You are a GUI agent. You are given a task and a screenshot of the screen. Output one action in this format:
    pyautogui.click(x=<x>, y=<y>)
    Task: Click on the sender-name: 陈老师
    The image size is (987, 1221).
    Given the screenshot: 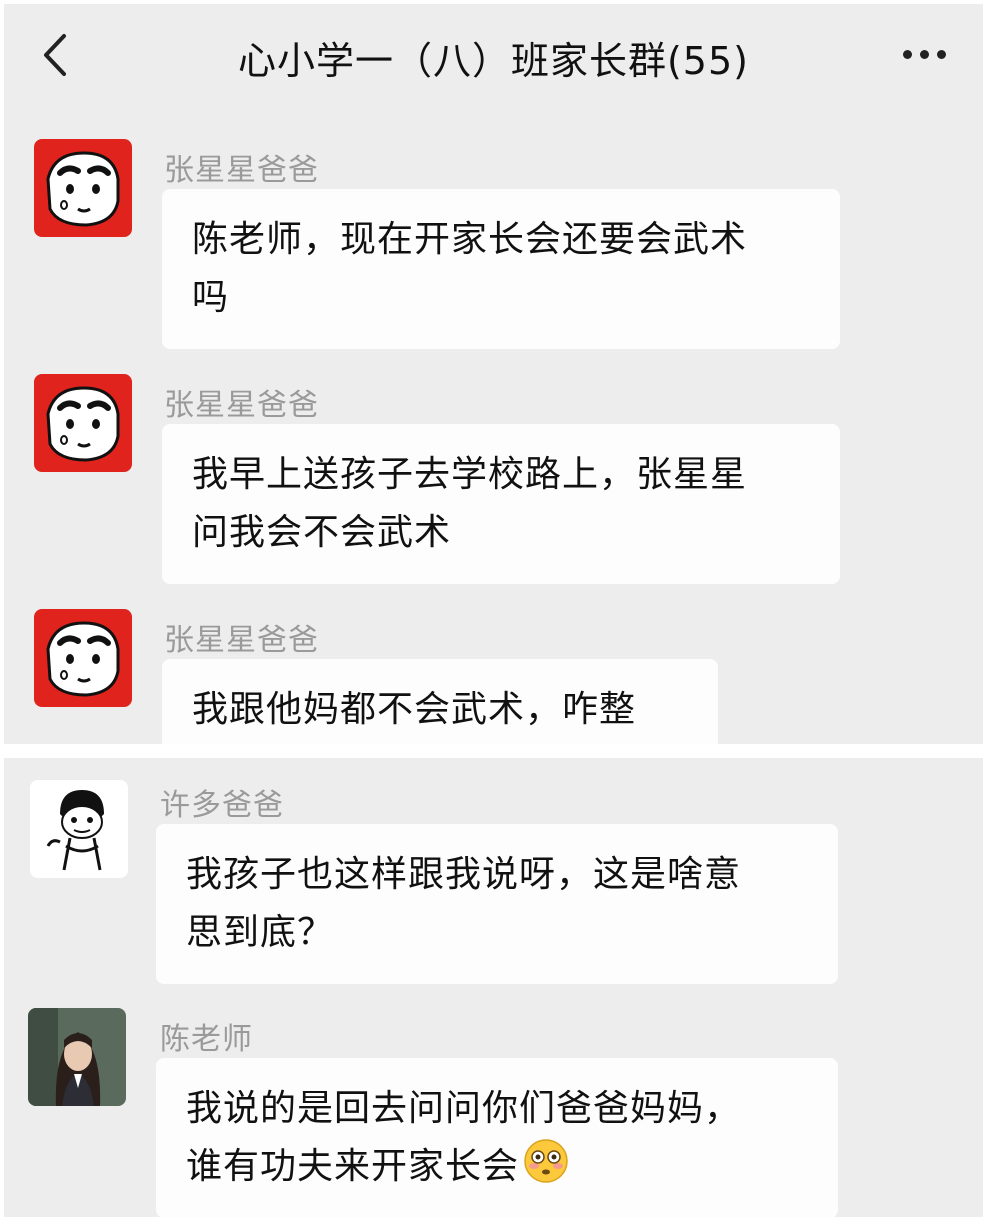 What is the action you would take?
    pyautogui.click(x=206, y=1039)
    